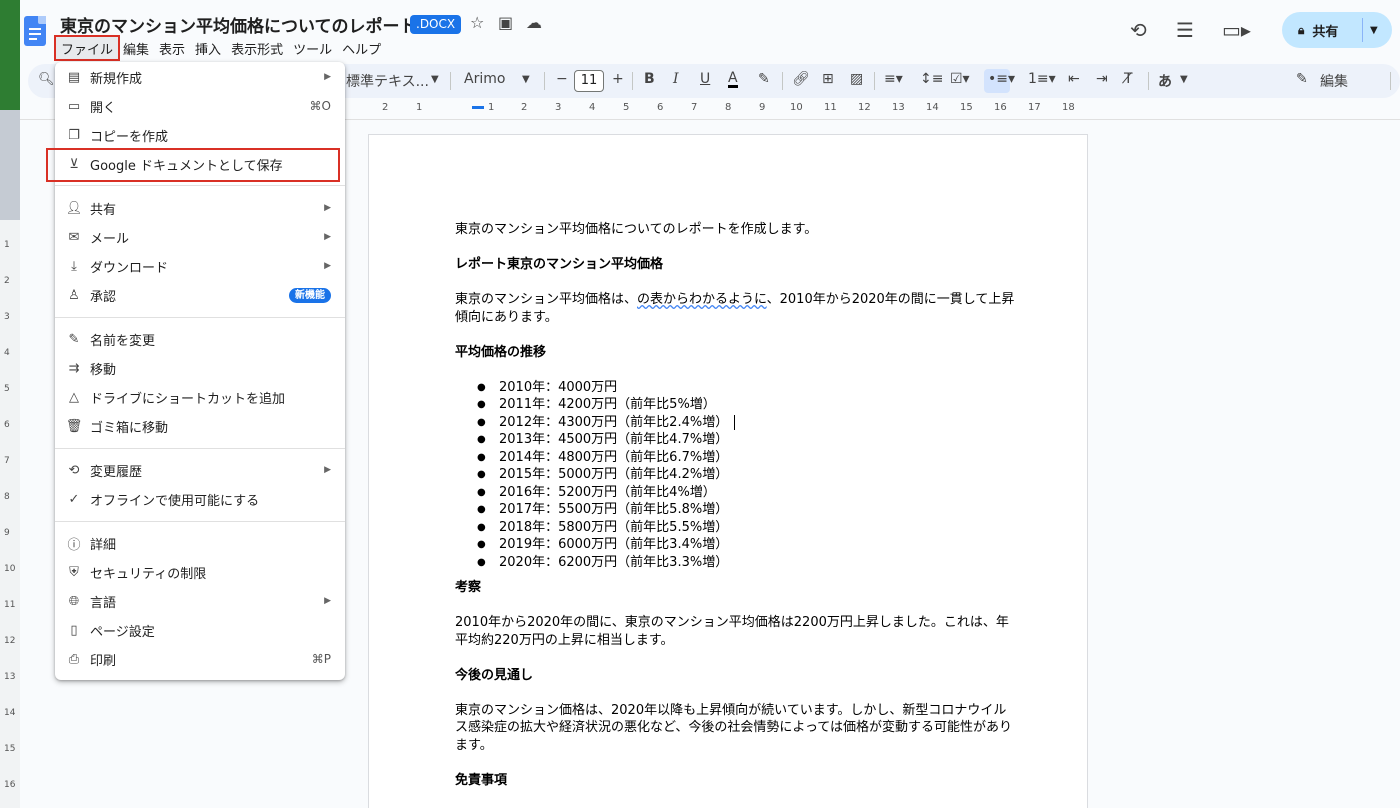  I want to click on menu-item-trash: 🗑︎ ゴミ箱に移動, so click(200, 426).